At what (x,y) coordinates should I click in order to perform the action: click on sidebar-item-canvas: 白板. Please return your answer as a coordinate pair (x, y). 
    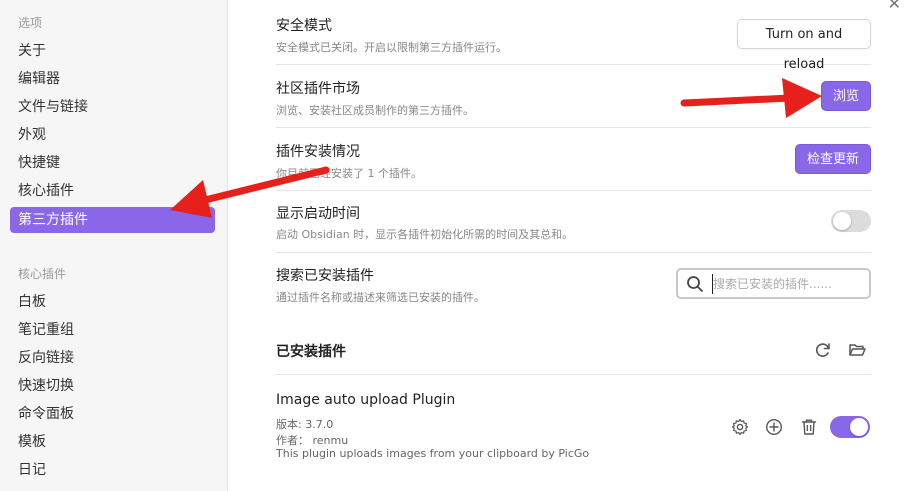
    Looking at the image, I should click on (112, 302).